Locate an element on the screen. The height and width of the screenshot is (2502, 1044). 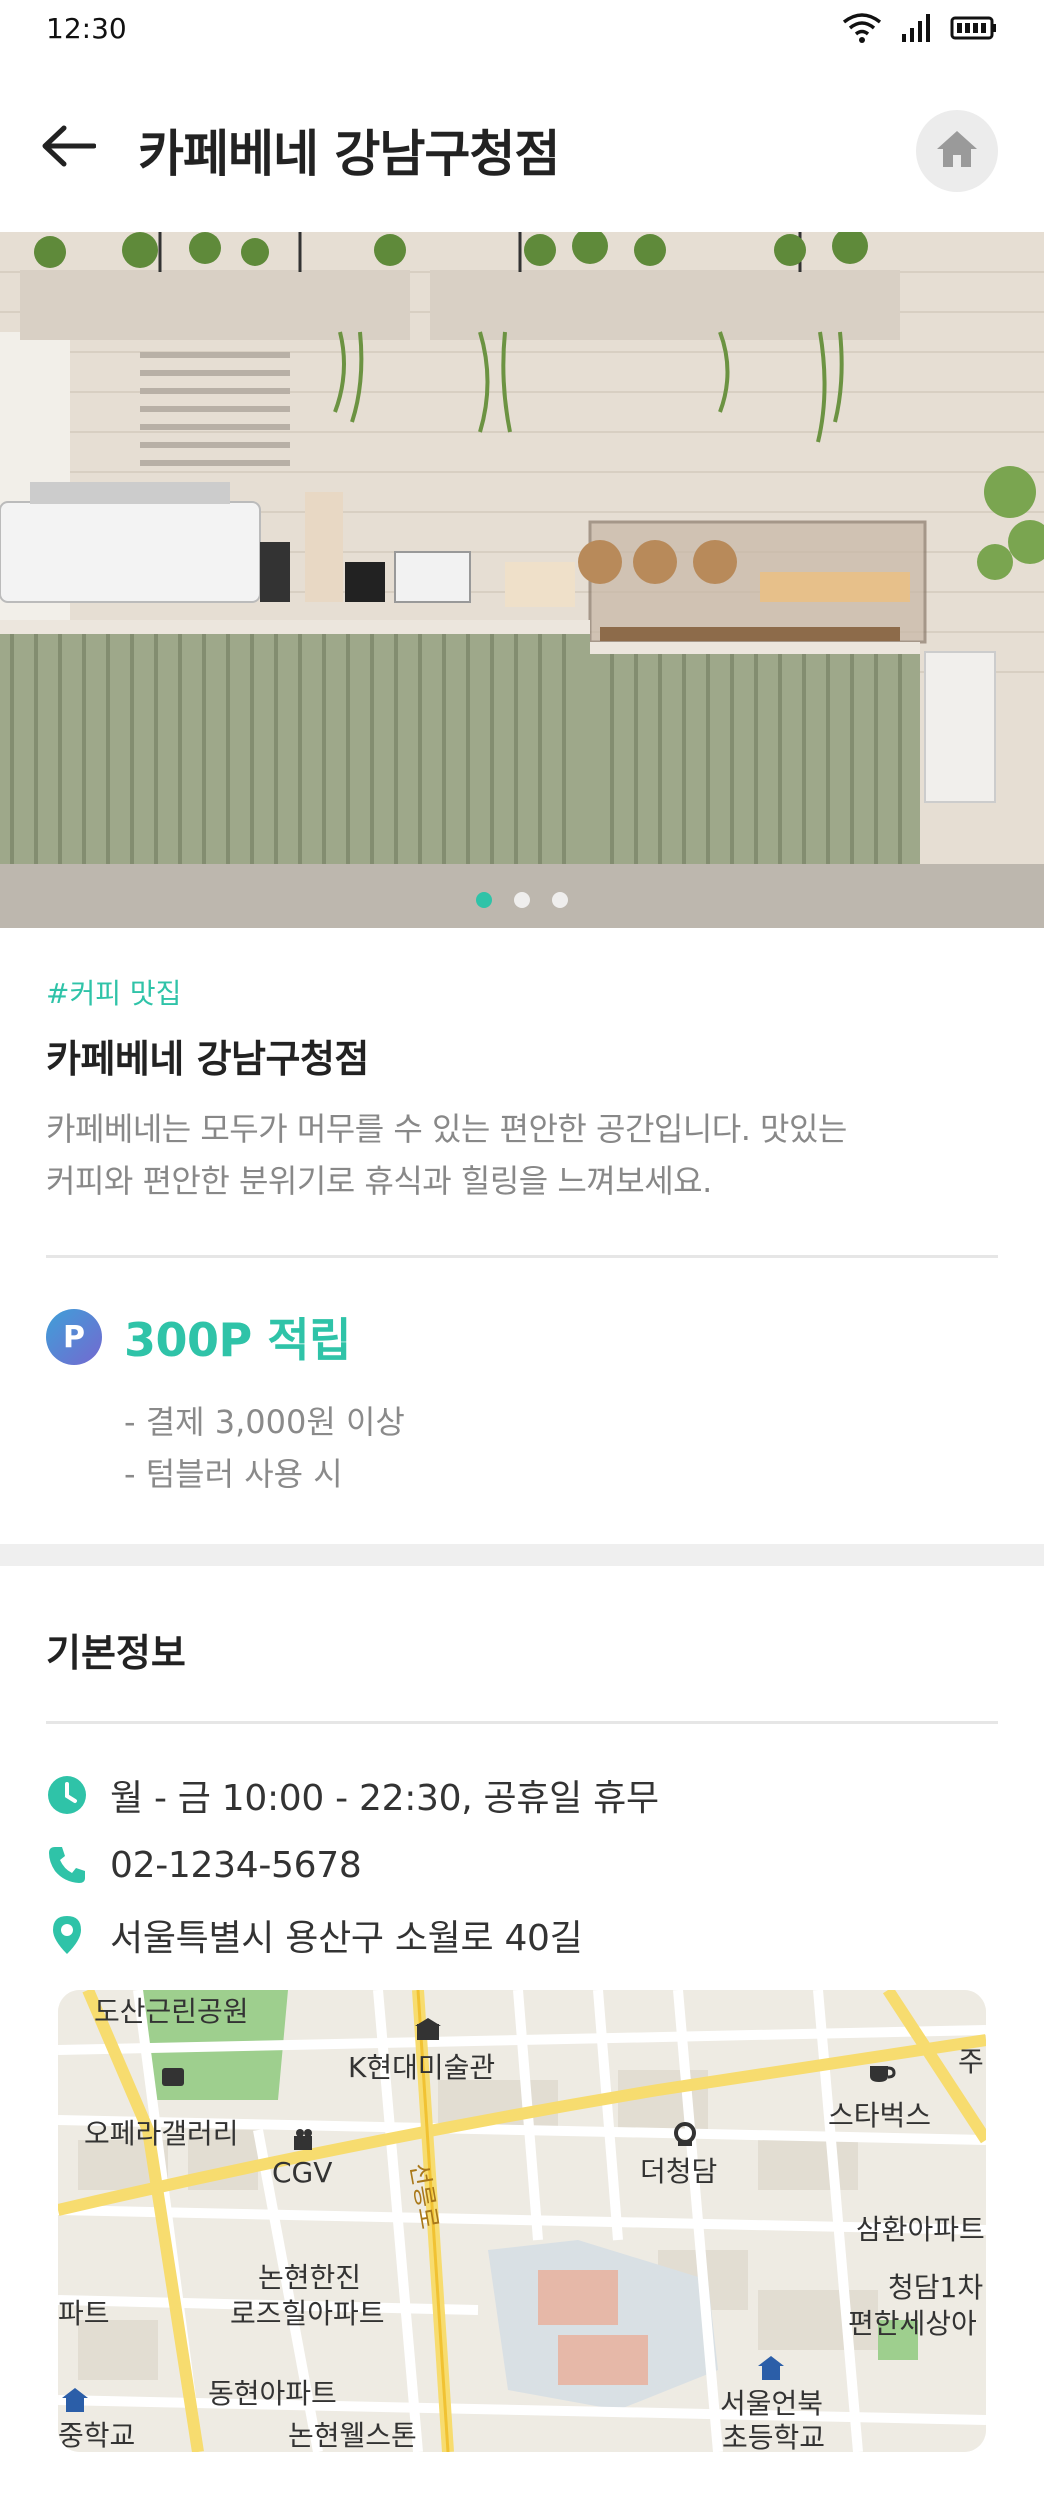
points-condition: - 텀블러 사용 시 is located at coordinates (233, 1474).